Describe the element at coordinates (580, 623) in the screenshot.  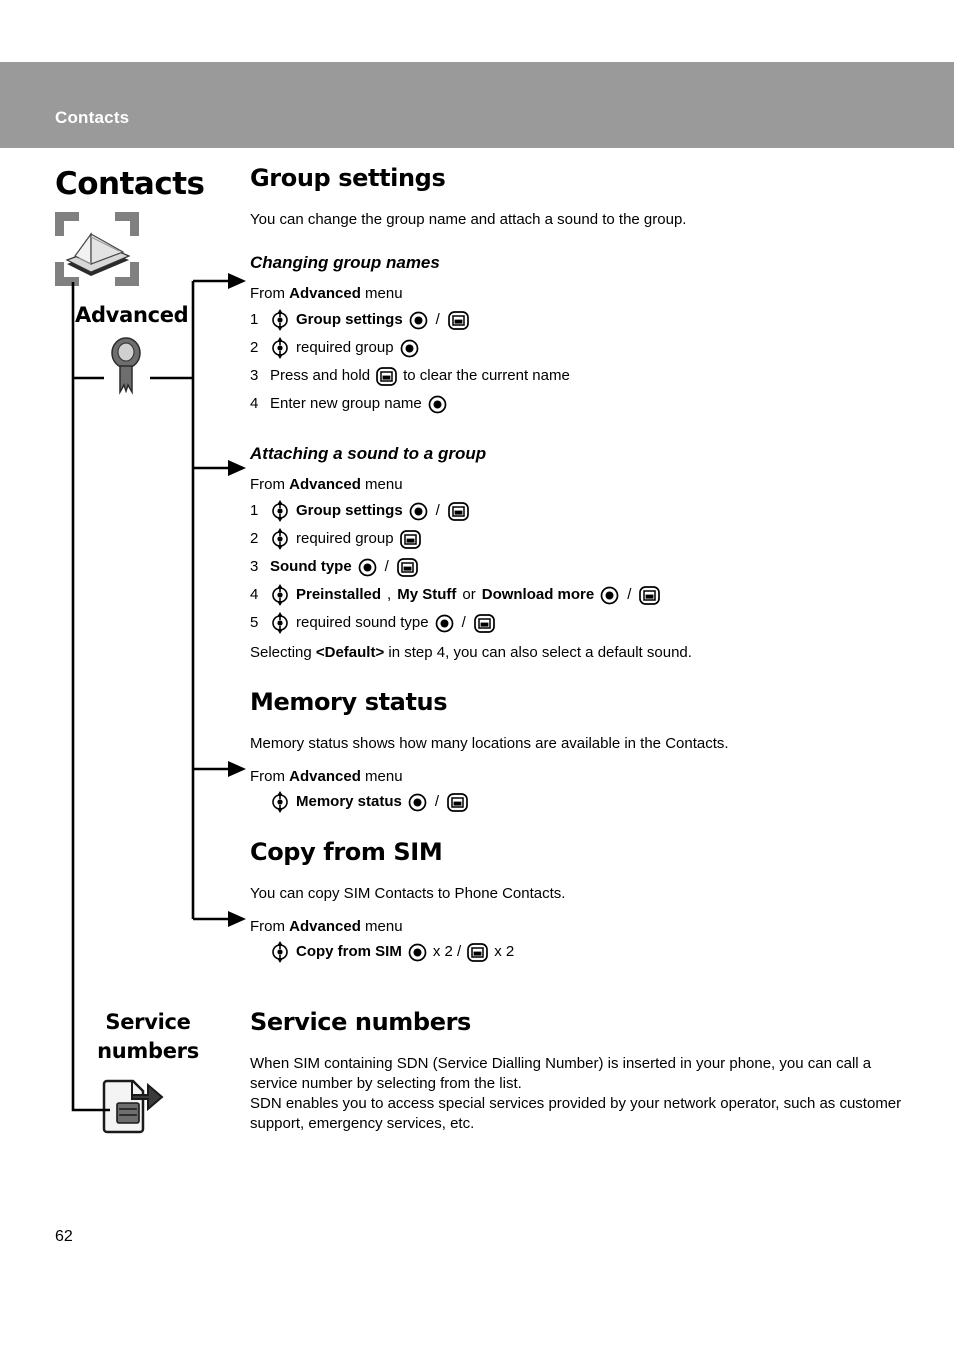
I see `step-item: 5 required sound type /` at that location.